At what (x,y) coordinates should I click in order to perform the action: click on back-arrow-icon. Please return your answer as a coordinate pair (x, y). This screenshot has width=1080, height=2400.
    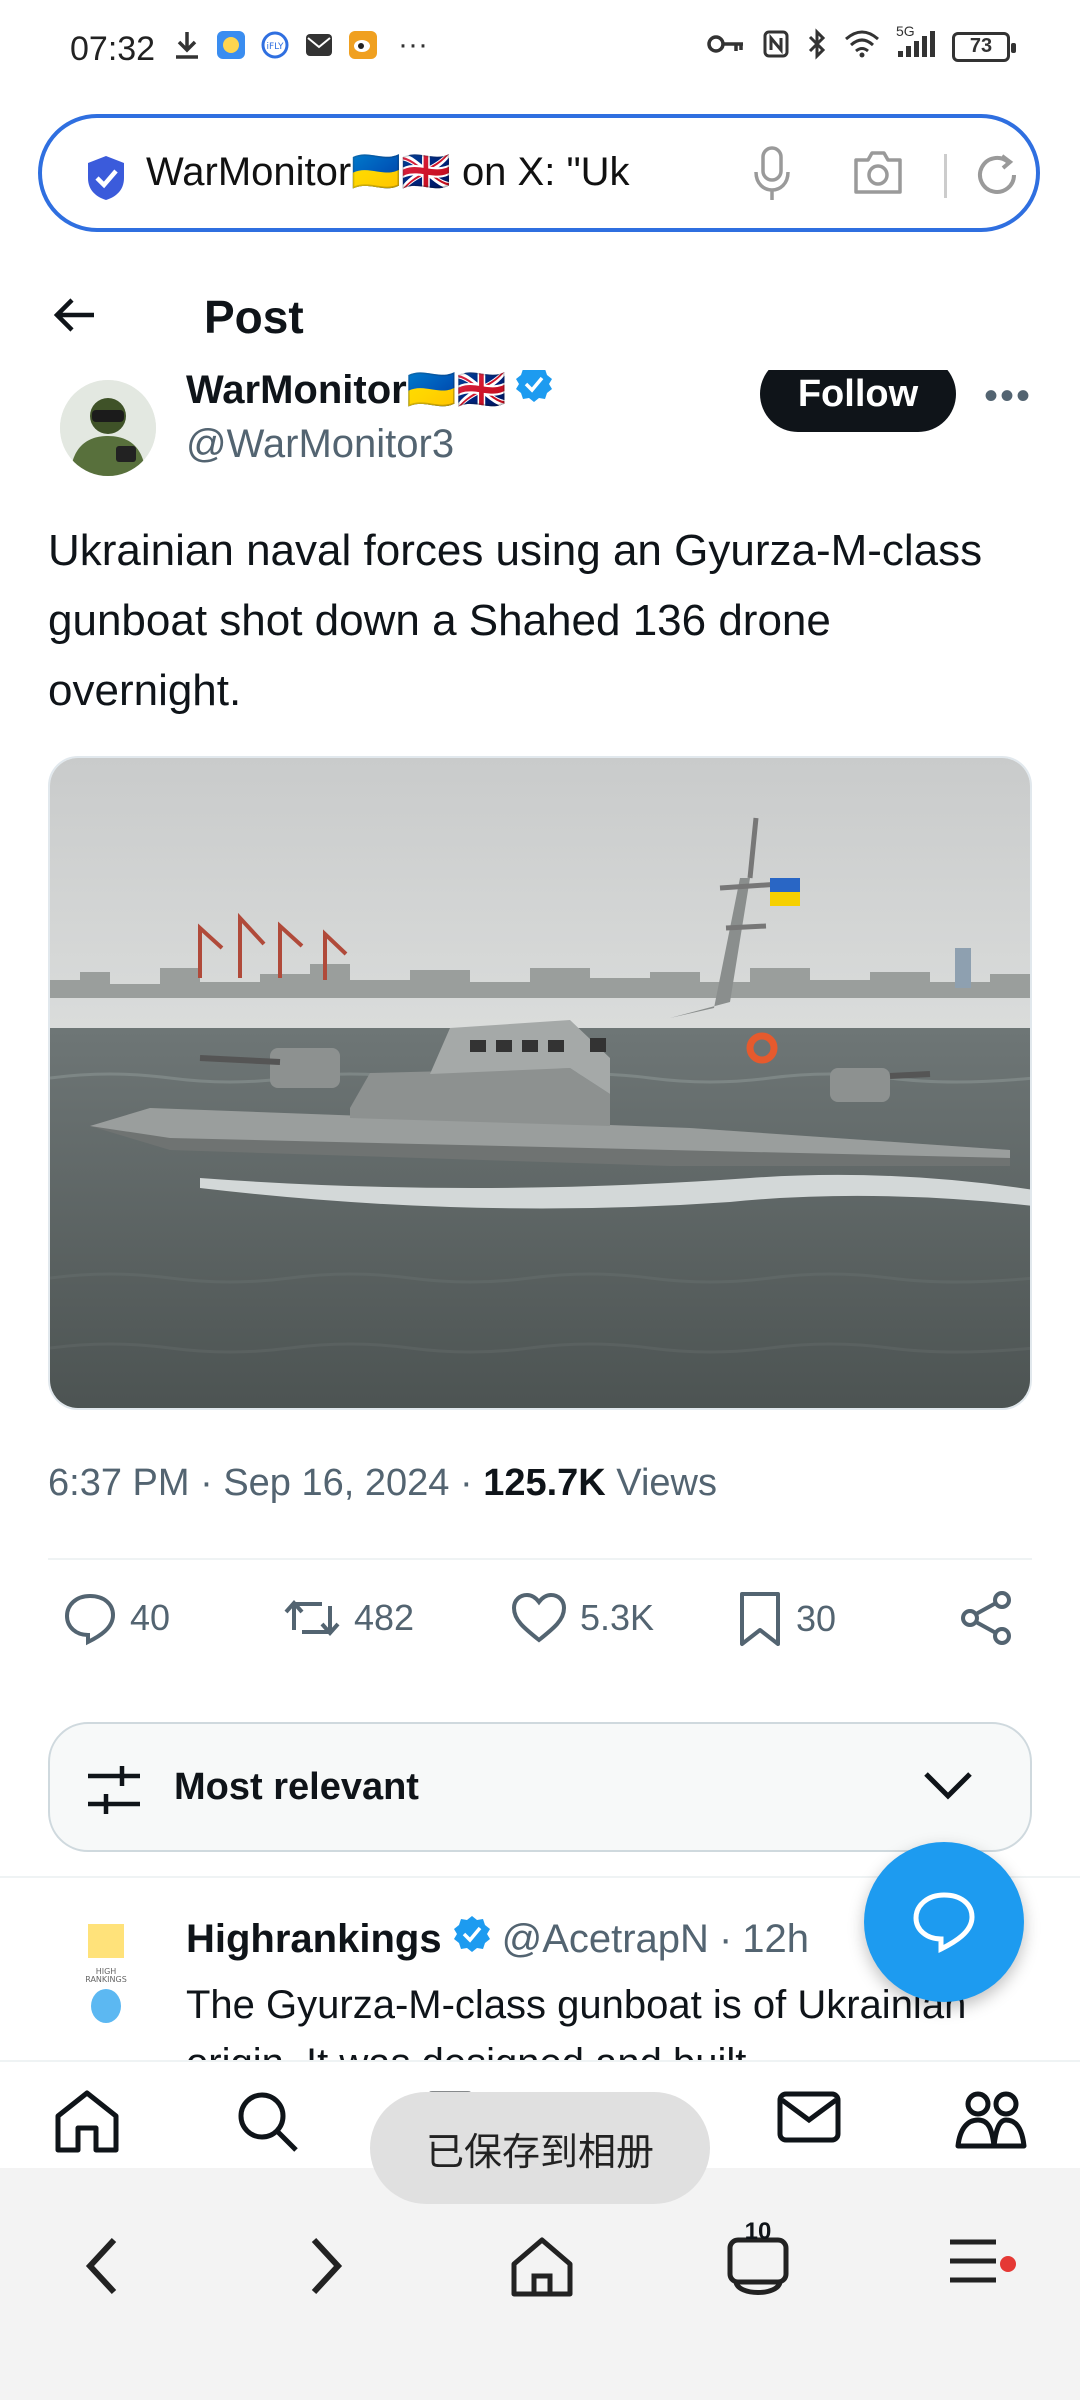
    Looking at the image, I should click on (75, 317).